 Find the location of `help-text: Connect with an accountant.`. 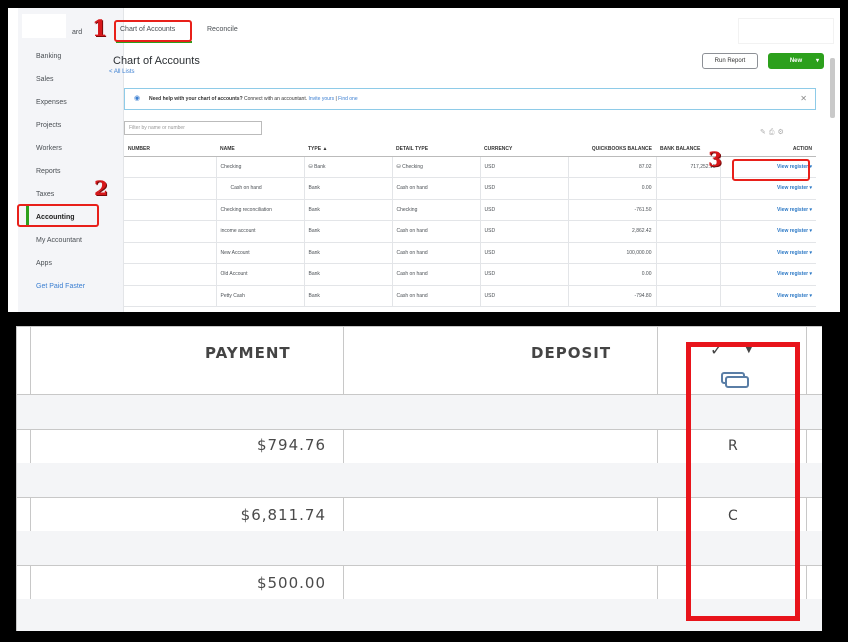

help-text: Connect with an accountant. is located at coordinates (275, 99).